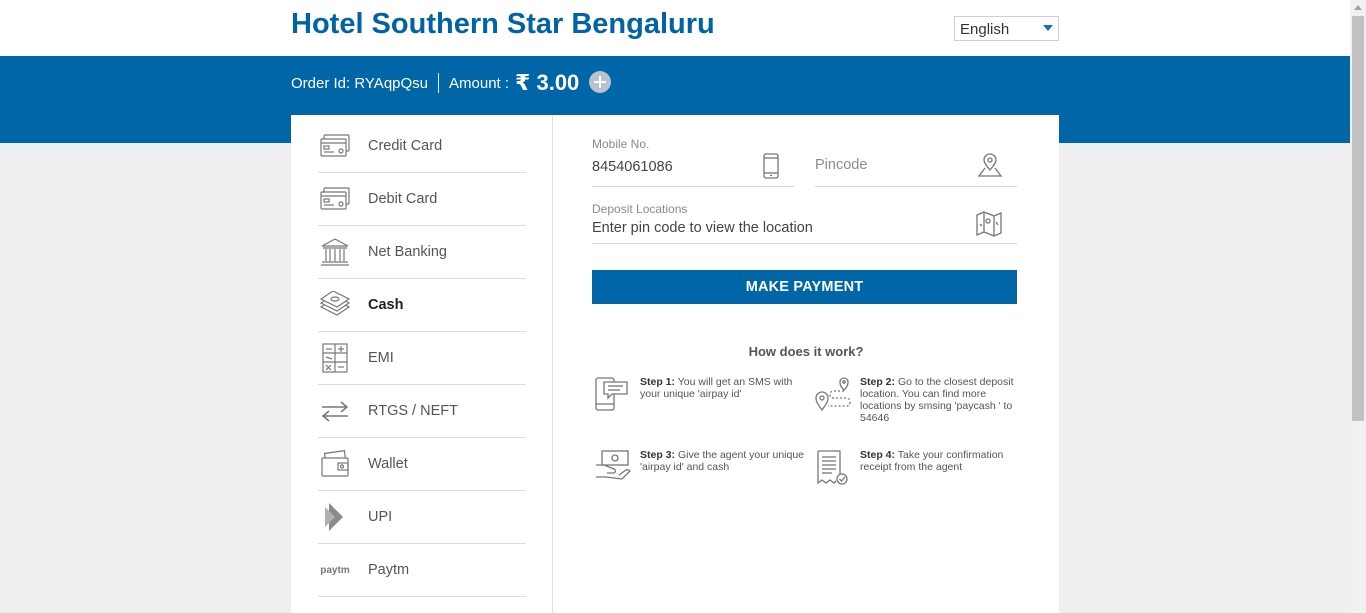 This screenshot has width=1366, height=613. Describe the element at coordinates (335, 358) in the screenshot. I see `calculator-icon` at that location.